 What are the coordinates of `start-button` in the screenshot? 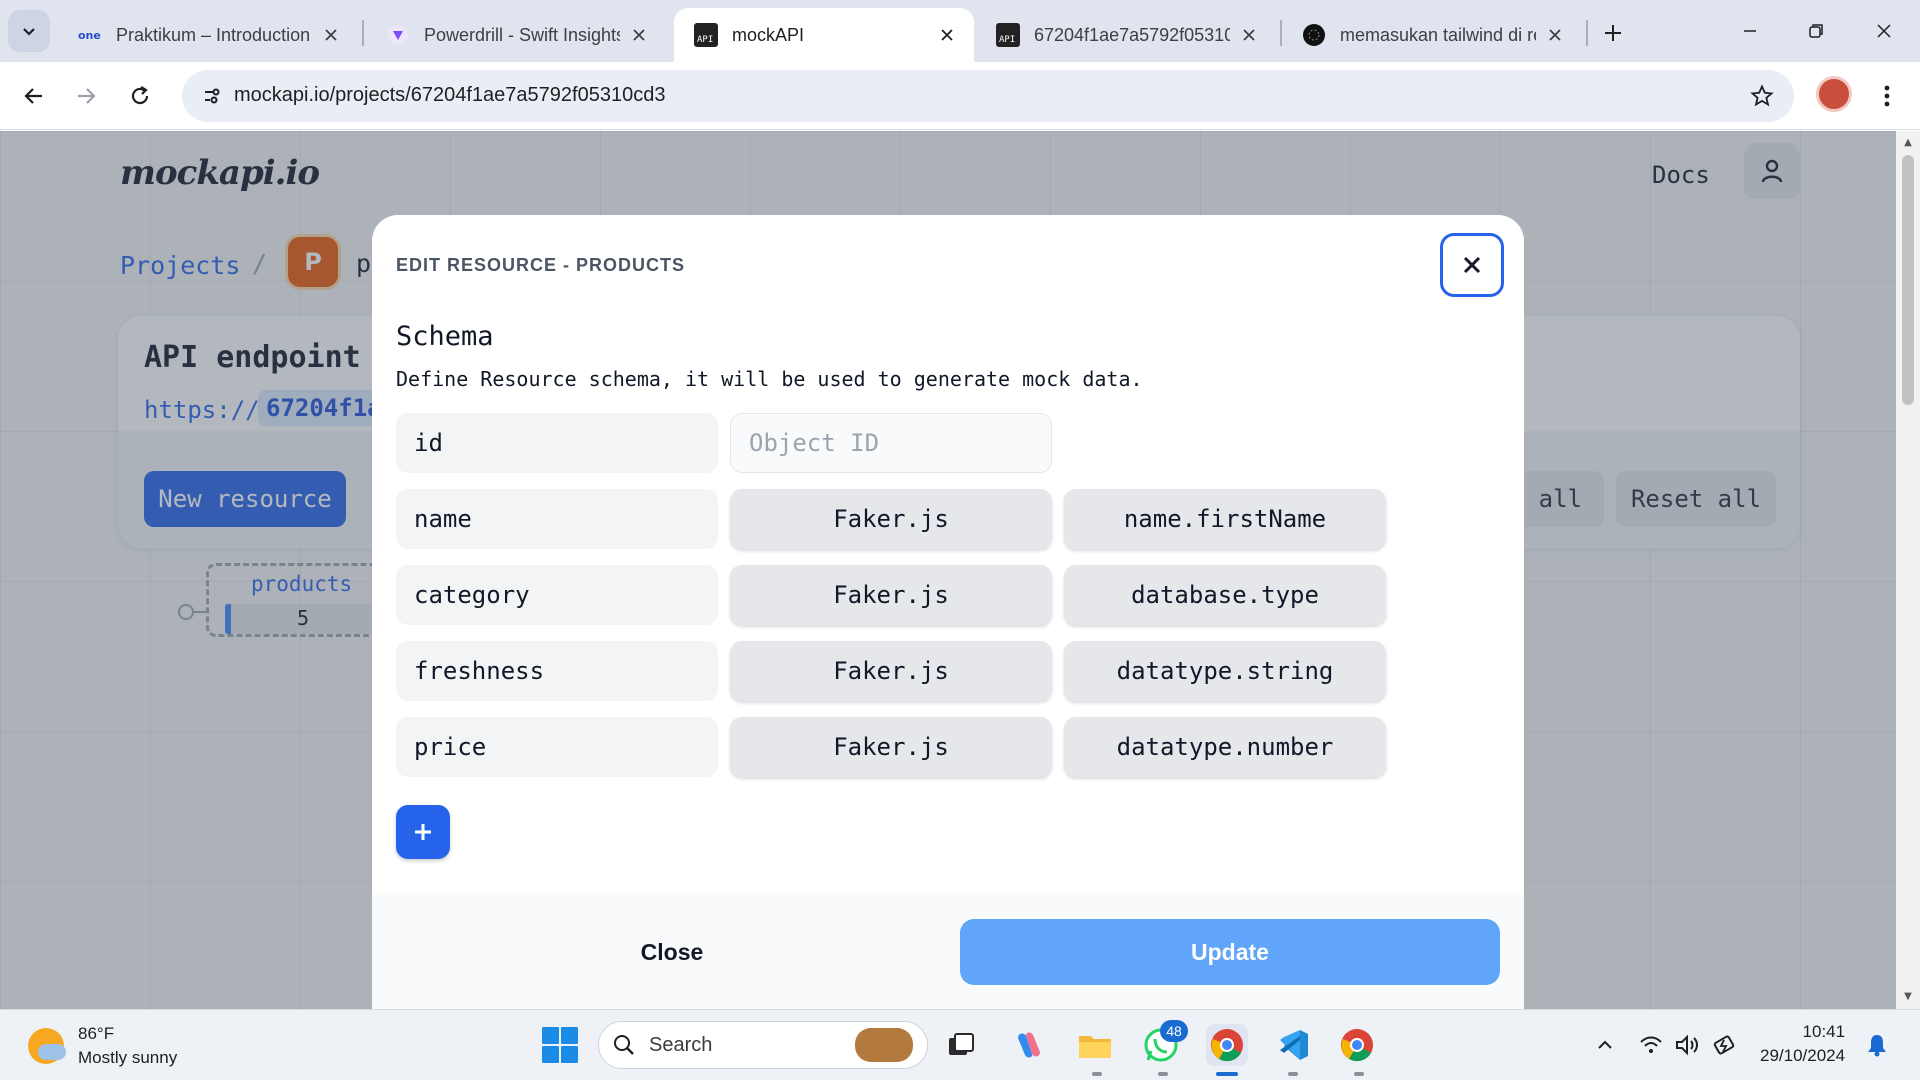 It's located at (560, 1045).